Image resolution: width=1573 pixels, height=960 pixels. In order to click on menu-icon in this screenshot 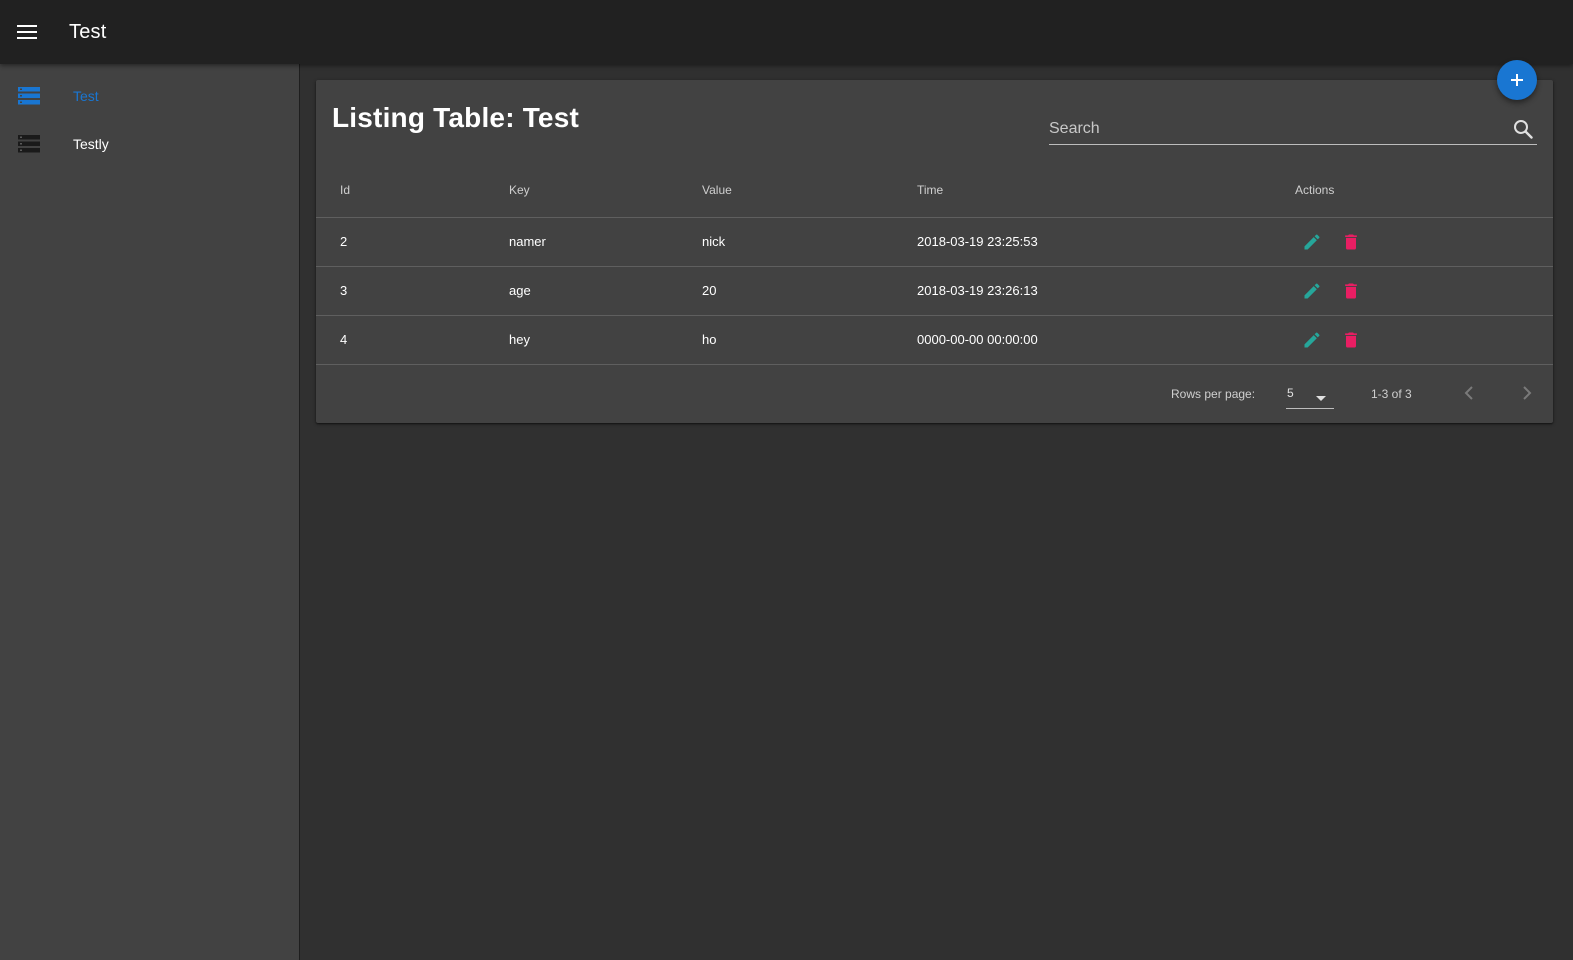, I will do `click(27, 32)`.